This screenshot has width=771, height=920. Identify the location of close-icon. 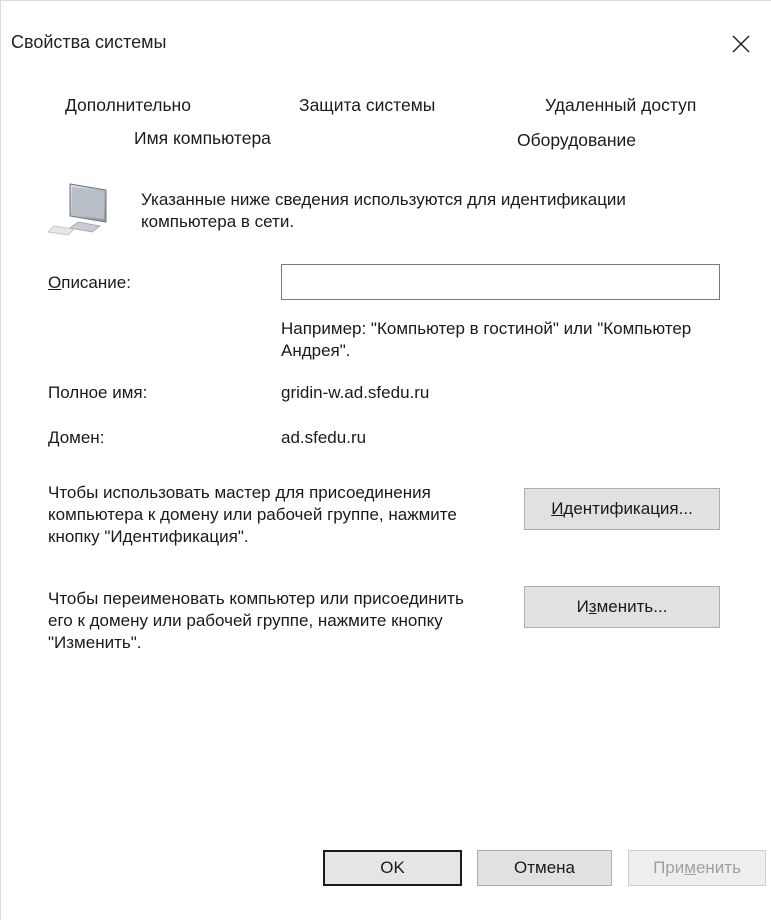
(741, 44).